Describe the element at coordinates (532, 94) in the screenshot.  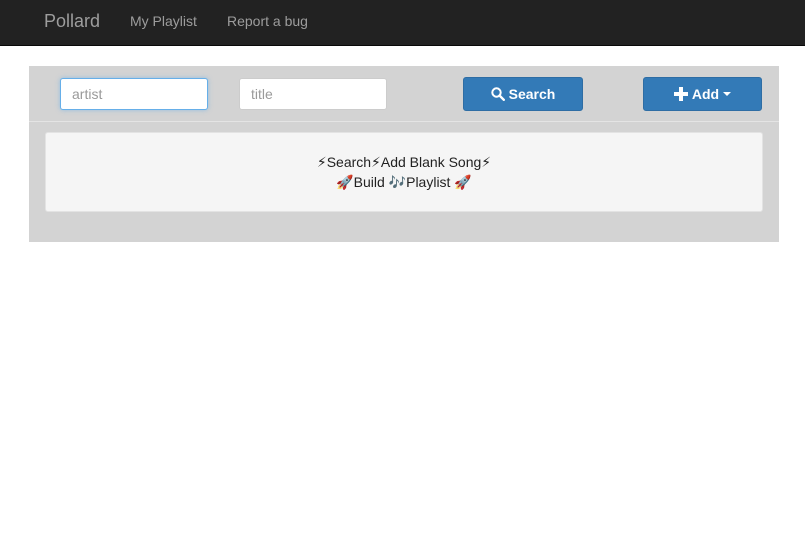
I see `search-button-label: Search` at that location.